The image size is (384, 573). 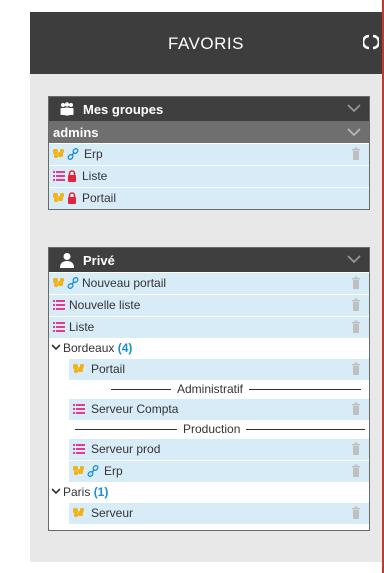 What do you see at coordinates (371, 42) in the screenshot?
I see `refresh-icon` at bounding box center [371, 42].